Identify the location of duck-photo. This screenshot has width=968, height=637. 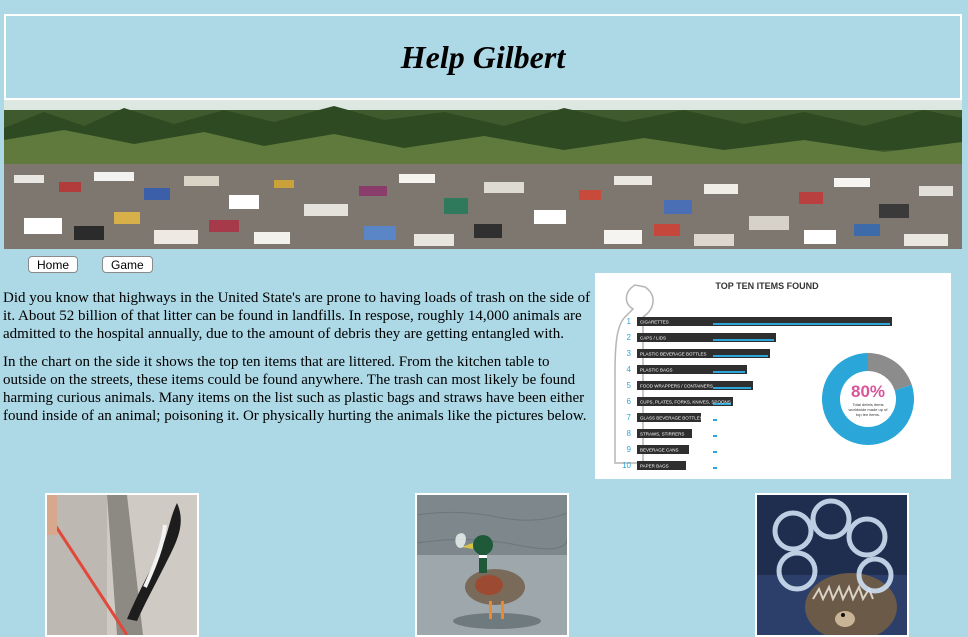
(492, 565).